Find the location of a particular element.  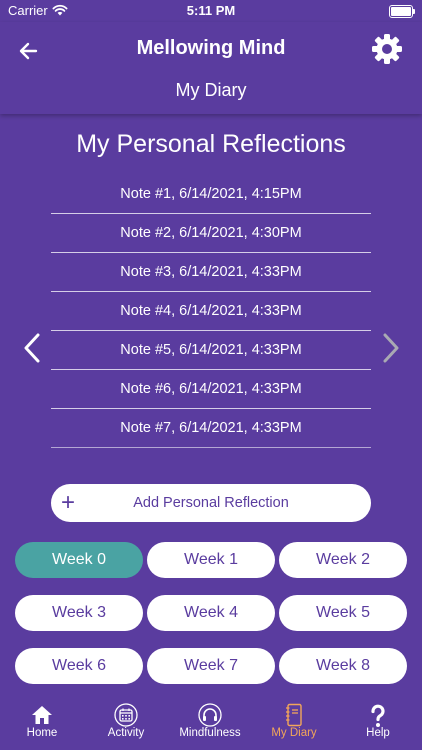

headphones-icon is located at coordinates (210, 715).